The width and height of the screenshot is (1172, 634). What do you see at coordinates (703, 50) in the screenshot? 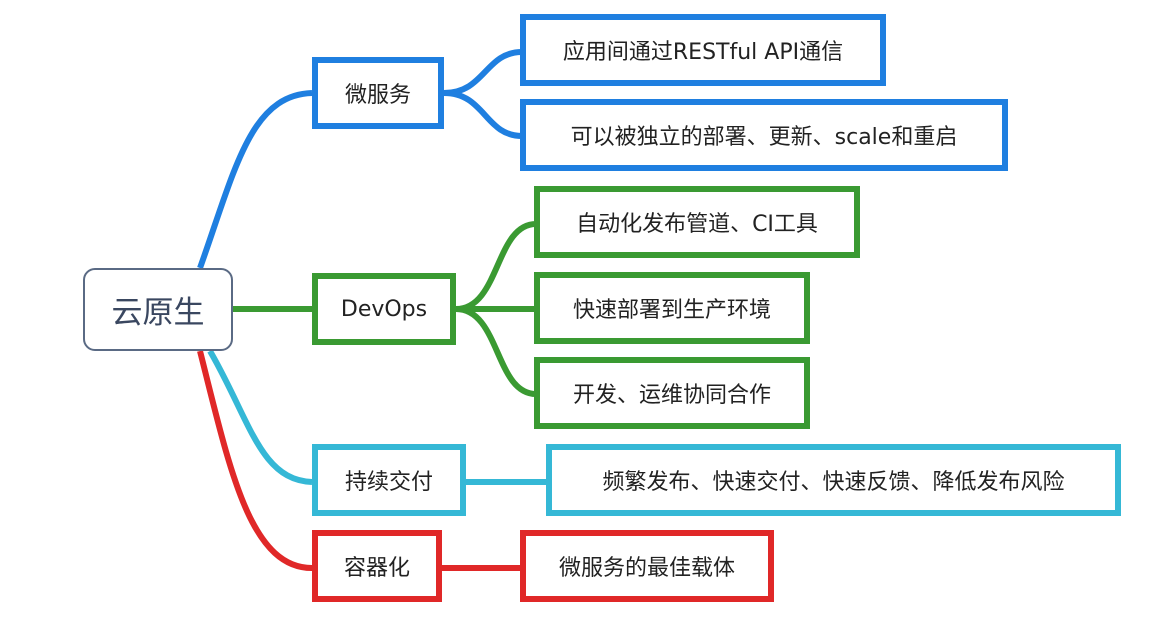
I see `leaf-restful-api: 应用间通过RESTful API通信` at bounding box center [703, 50].